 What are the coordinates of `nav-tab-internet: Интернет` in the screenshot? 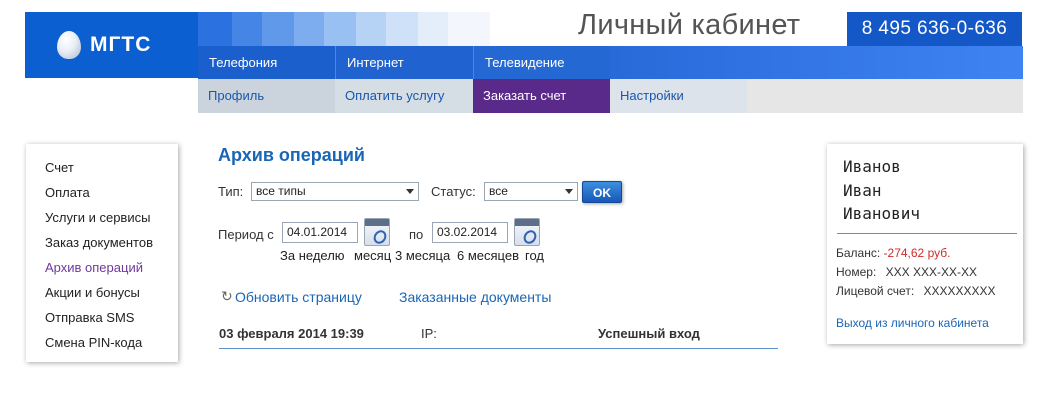 It's located at (404, 62).